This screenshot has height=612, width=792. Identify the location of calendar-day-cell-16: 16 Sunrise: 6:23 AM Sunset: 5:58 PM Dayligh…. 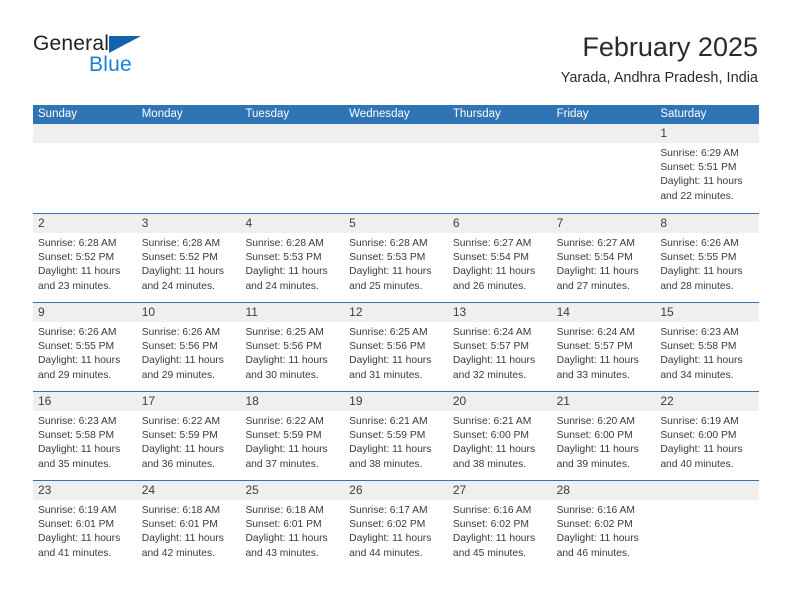
(85, 436).